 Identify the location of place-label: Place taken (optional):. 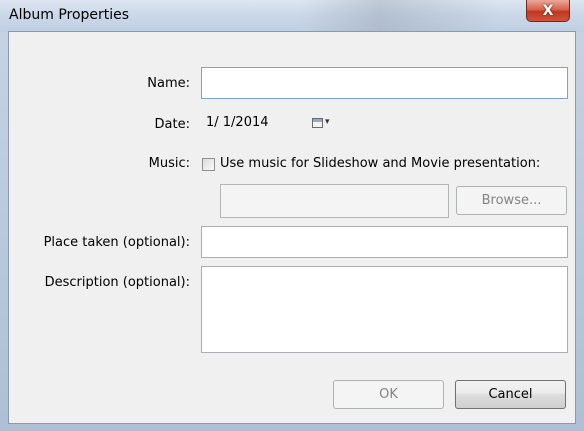
(116, 242).